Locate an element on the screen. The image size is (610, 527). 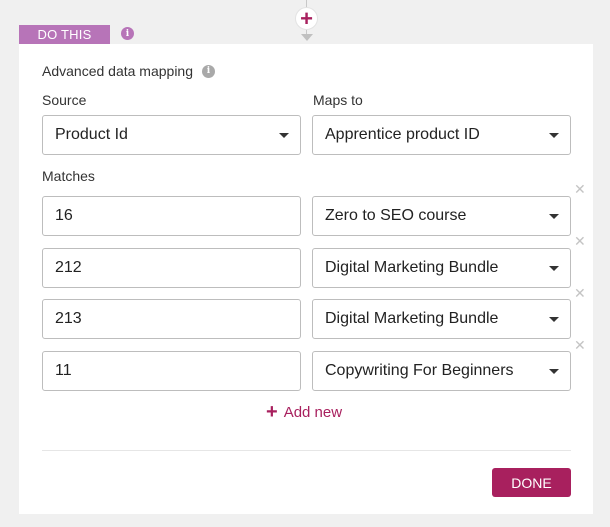
maps-to-label: Maps to is located at coordinates (338, 100).